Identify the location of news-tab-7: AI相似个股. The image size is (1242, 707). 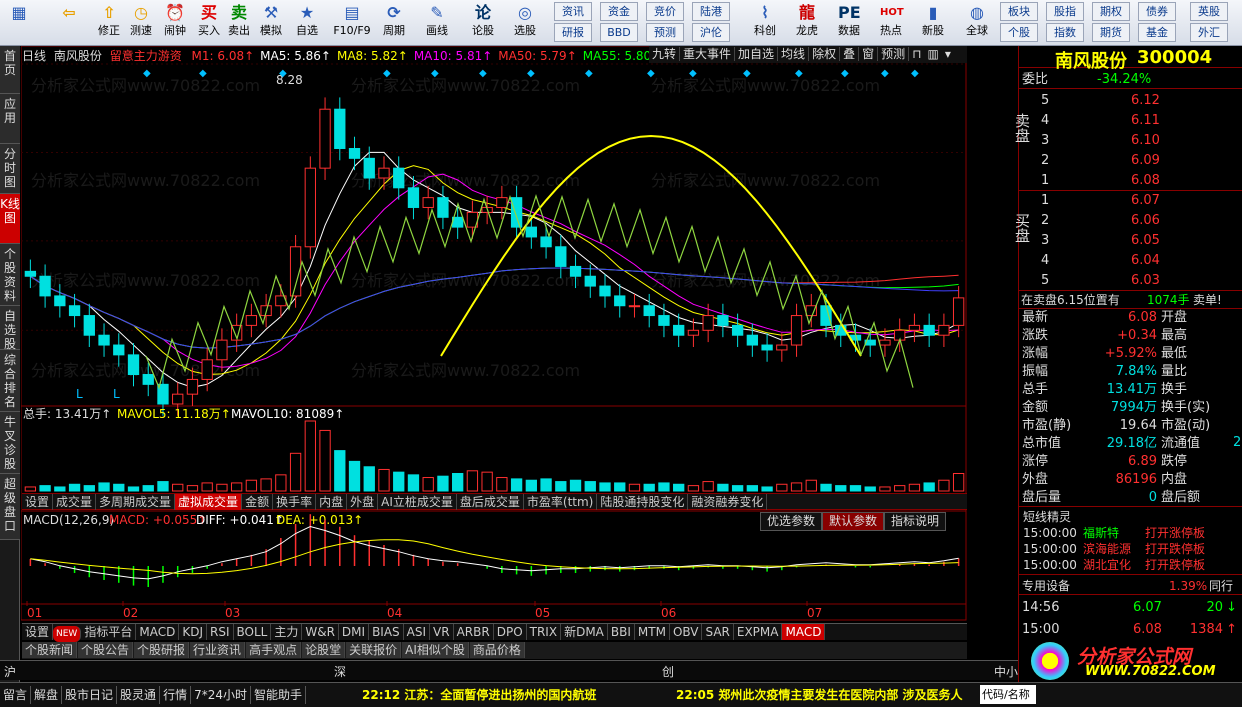
(435, 650).